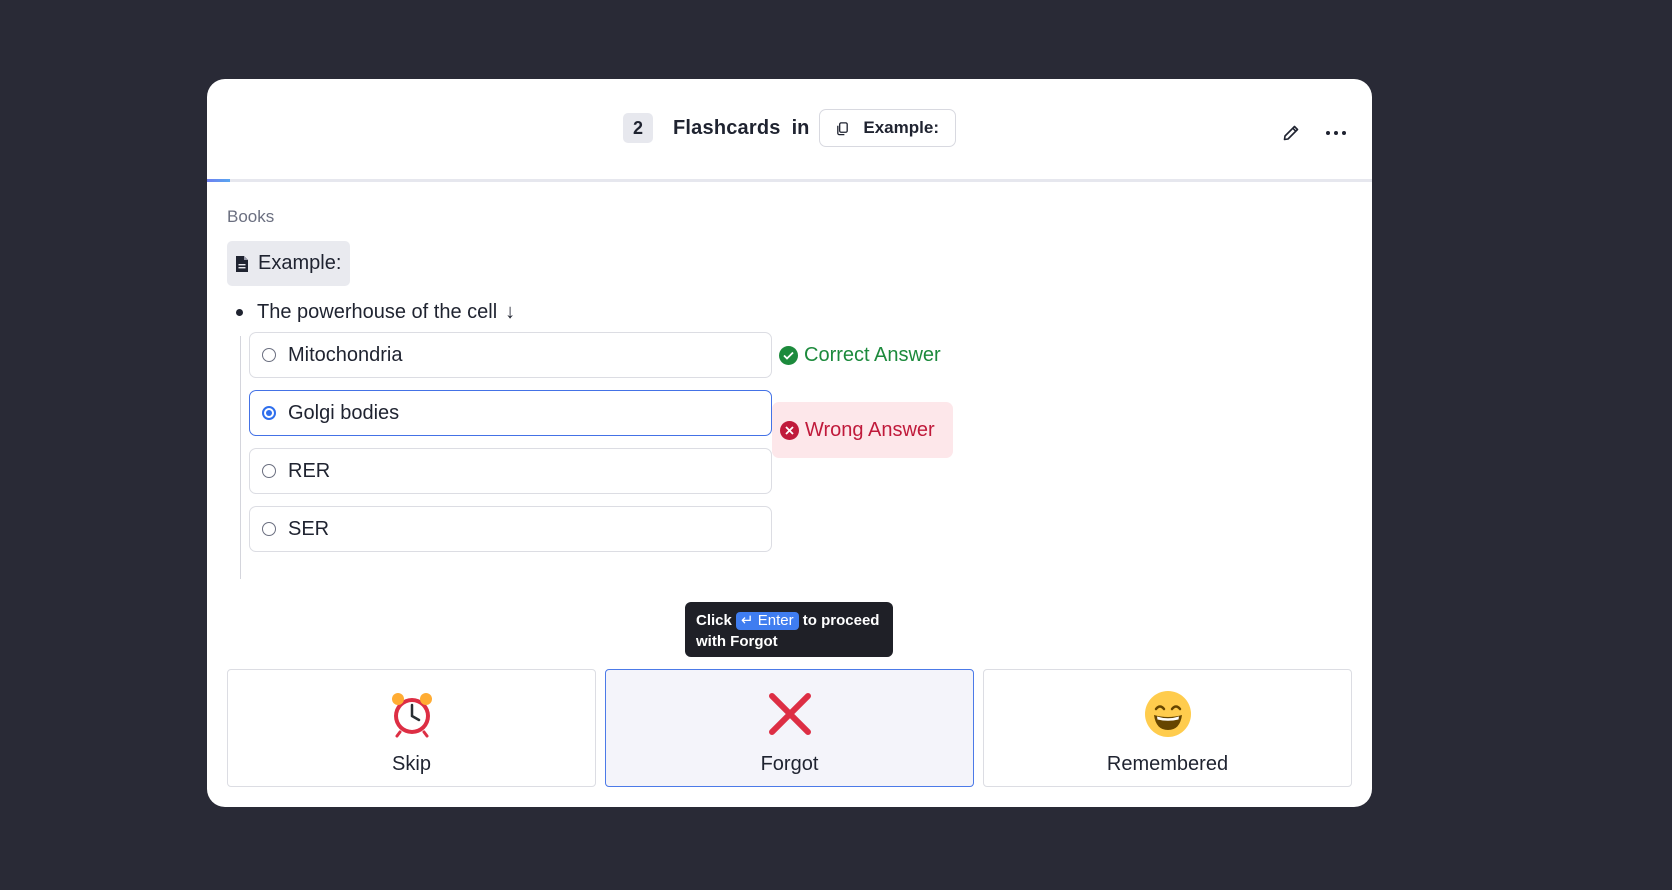 The height and width of the screenshot is (890, 1672). I want to click on tooltip-proceed: to proceed, so click(841, 620).